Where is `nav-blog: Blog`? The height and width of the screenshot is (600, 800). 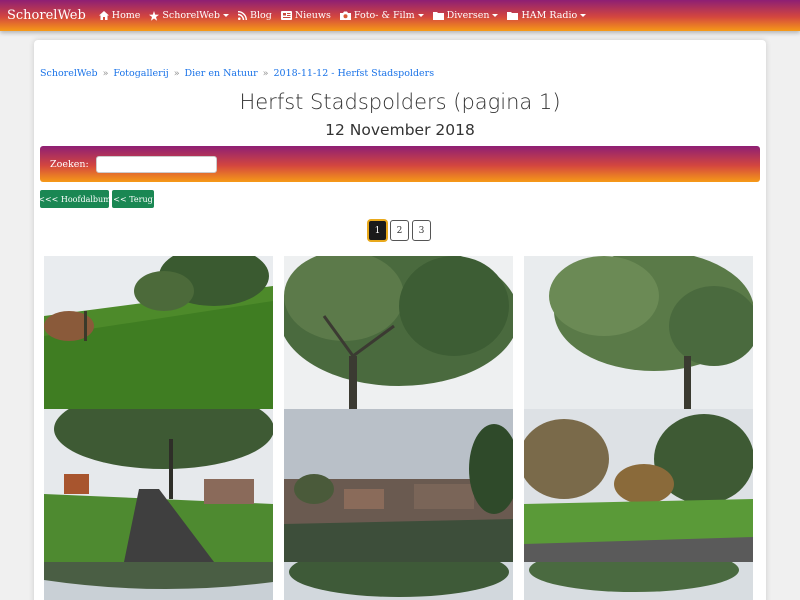
nav-blog: Blog is located at coordinates (254, 15).